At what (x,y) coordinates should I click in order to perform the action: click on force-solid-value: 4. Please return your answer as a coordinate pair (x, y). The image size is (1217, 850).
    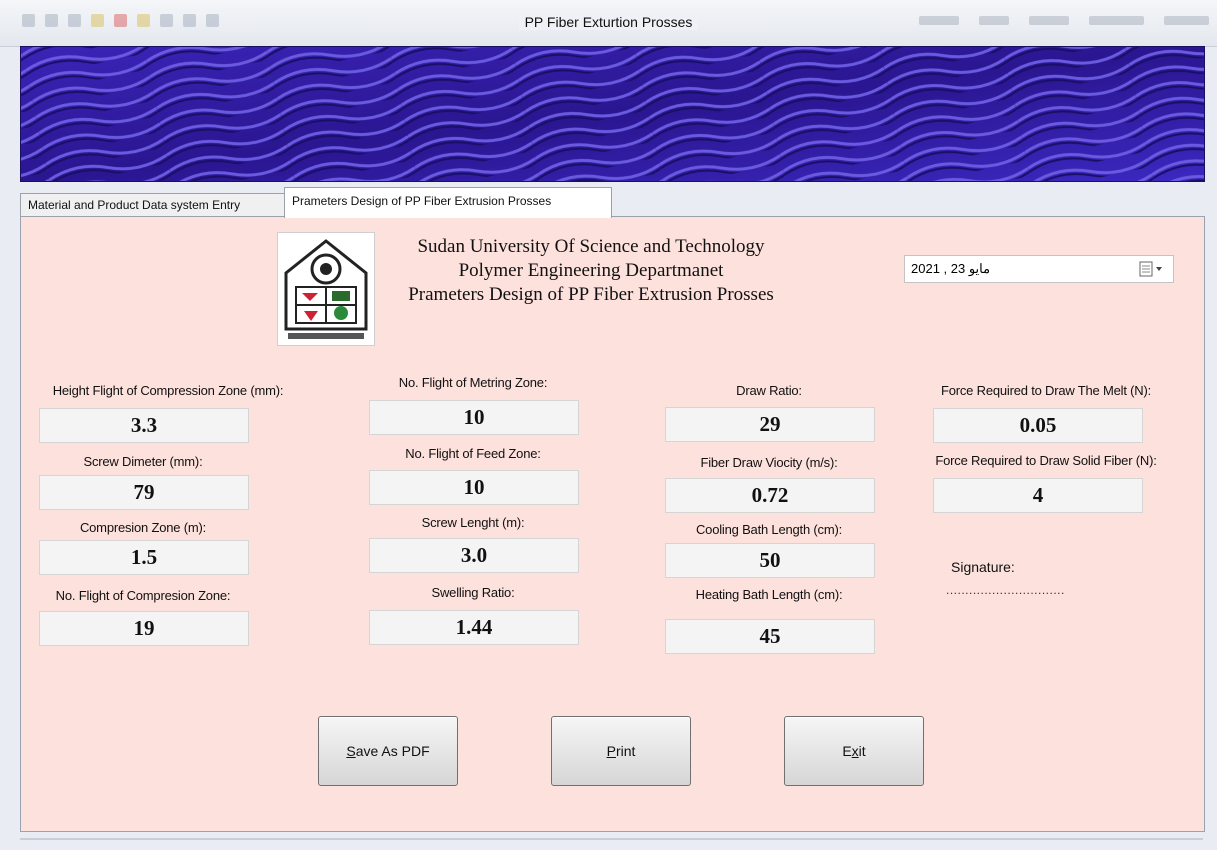
    Looking at the image, I should click on (1038, 495).